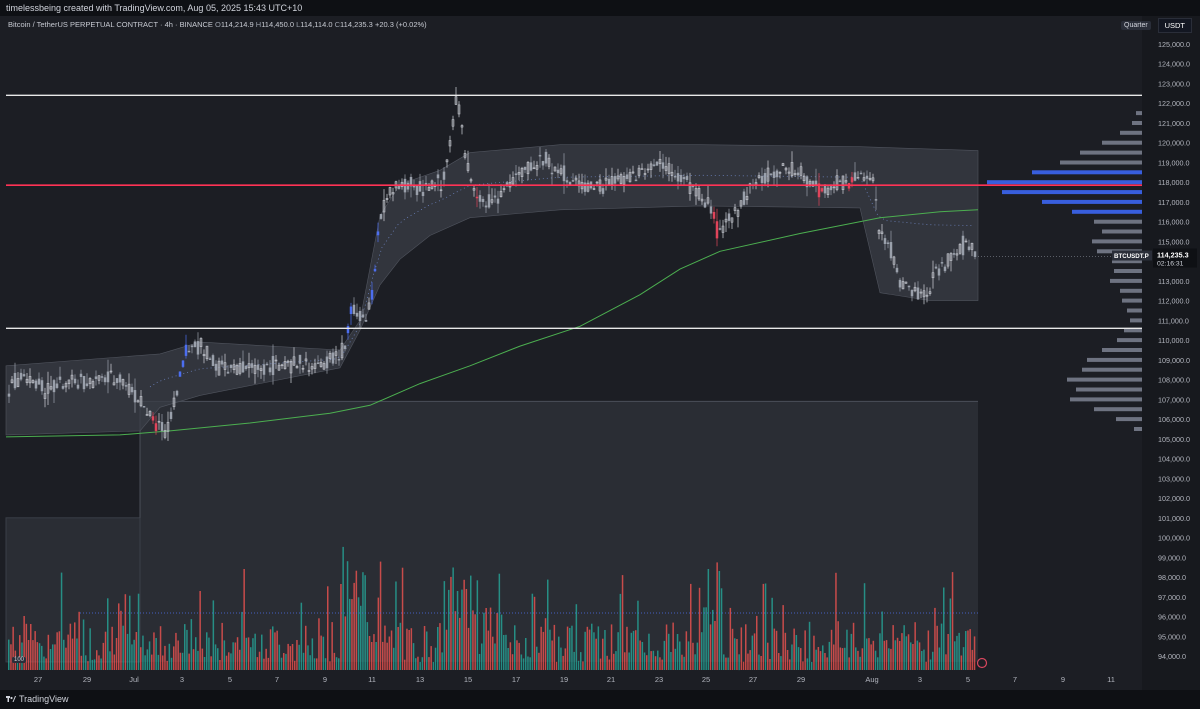  I want to click on price-tick-label: 108,000.0, so click(1174, 380).